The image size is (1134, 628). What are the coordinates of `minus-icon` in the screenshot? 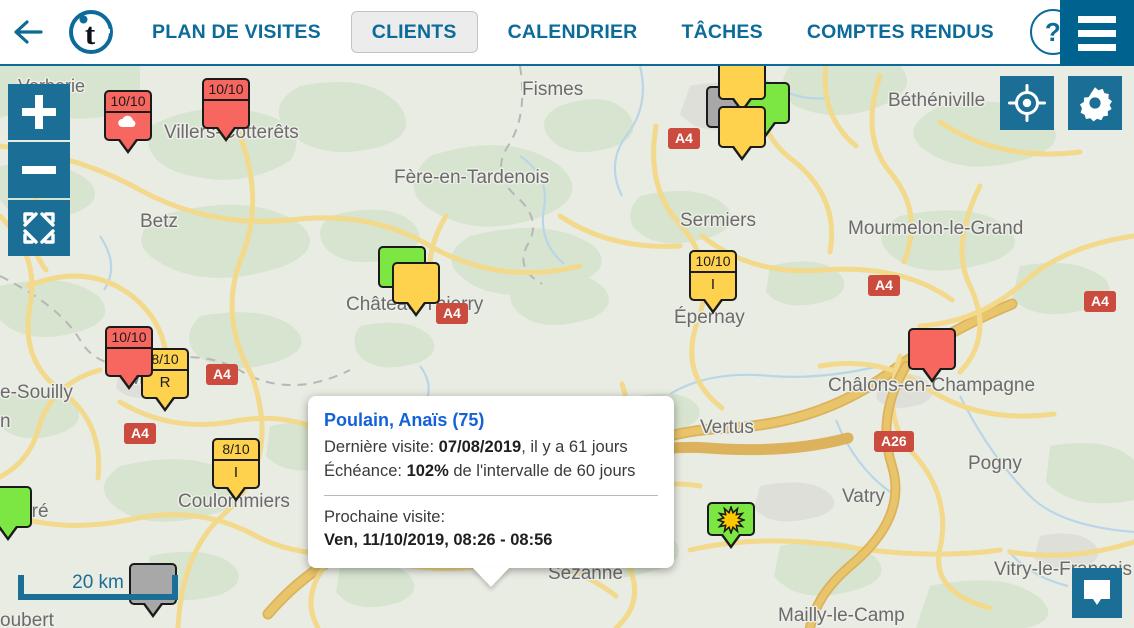 It's located at (39, 170).